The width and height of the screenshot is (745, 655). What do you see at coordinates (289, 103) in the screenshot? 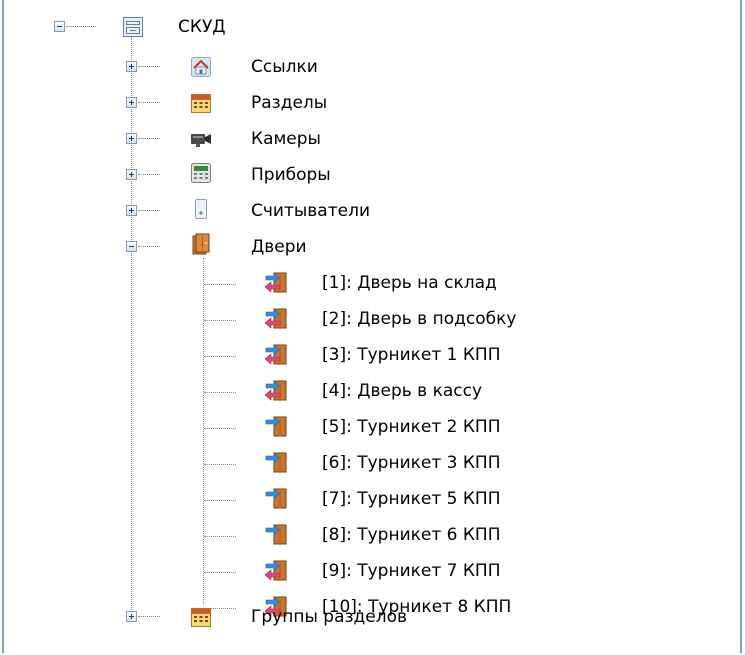
I see `tree-node-label: Разделы` at bounding box center [289, 103].